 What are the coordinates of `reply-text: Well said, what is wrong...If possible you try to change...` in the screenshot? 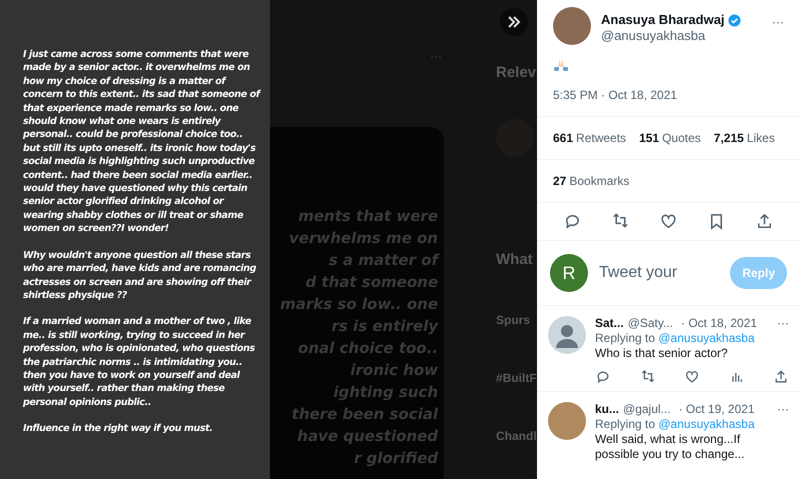 It's located at (670, 447).